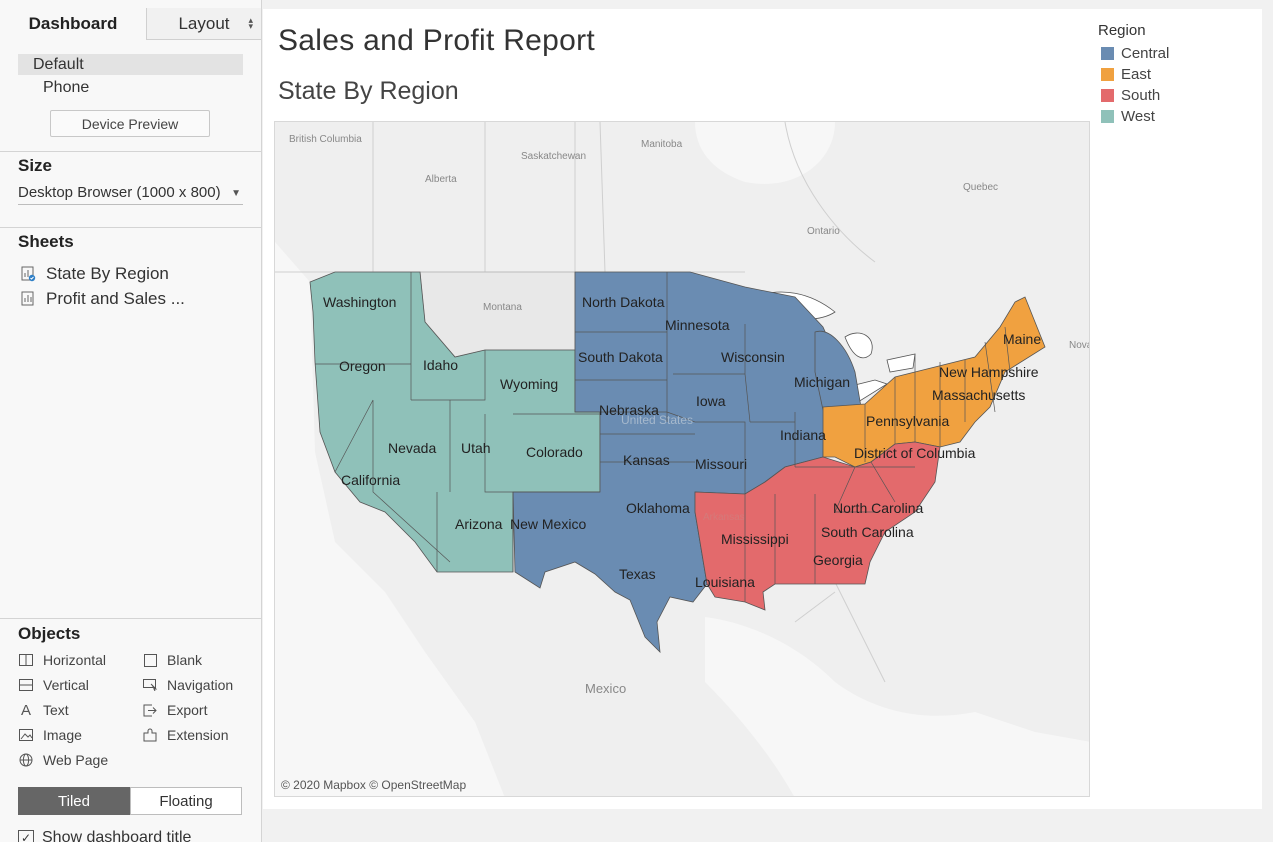  Describe the element at coordinates (74, 801) in the screenshot. I see `tiled-toggle: Tiled` at that location.